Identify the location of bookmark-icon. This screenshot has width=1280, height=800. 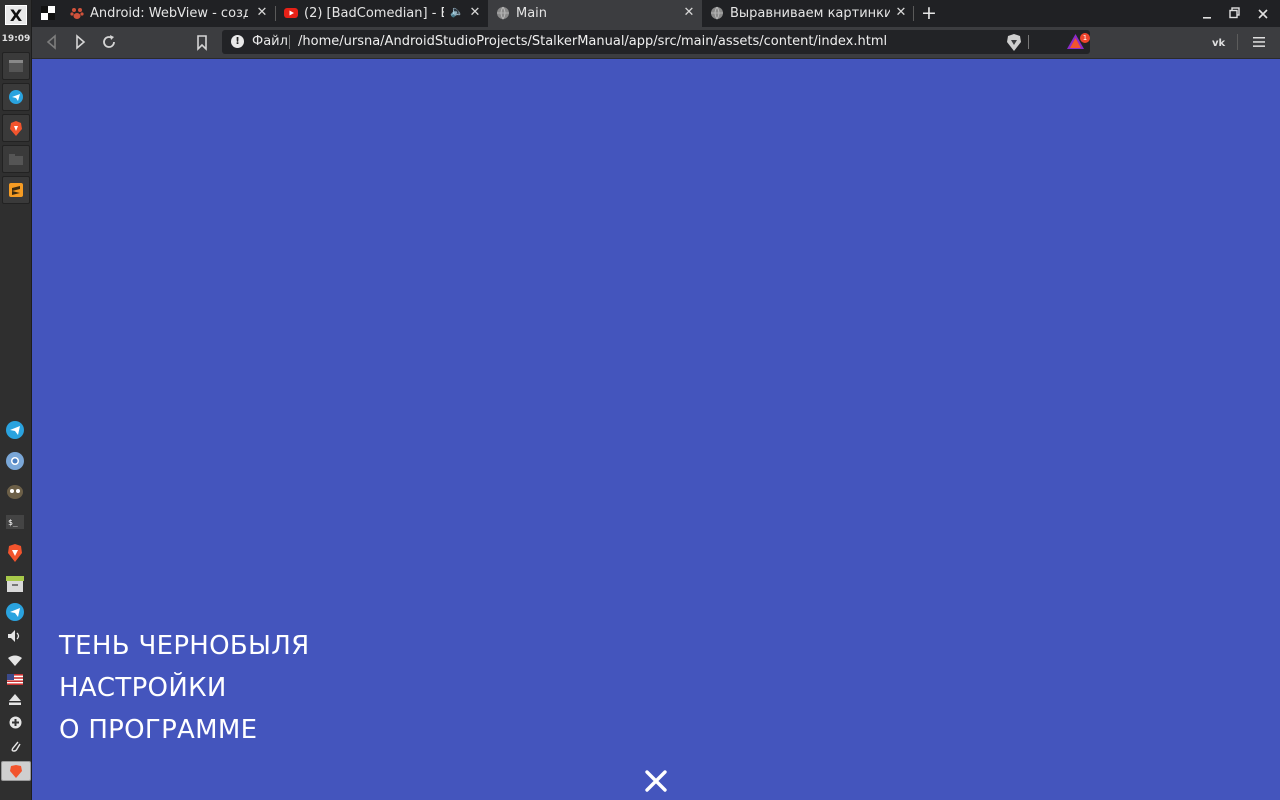
(202, 42).